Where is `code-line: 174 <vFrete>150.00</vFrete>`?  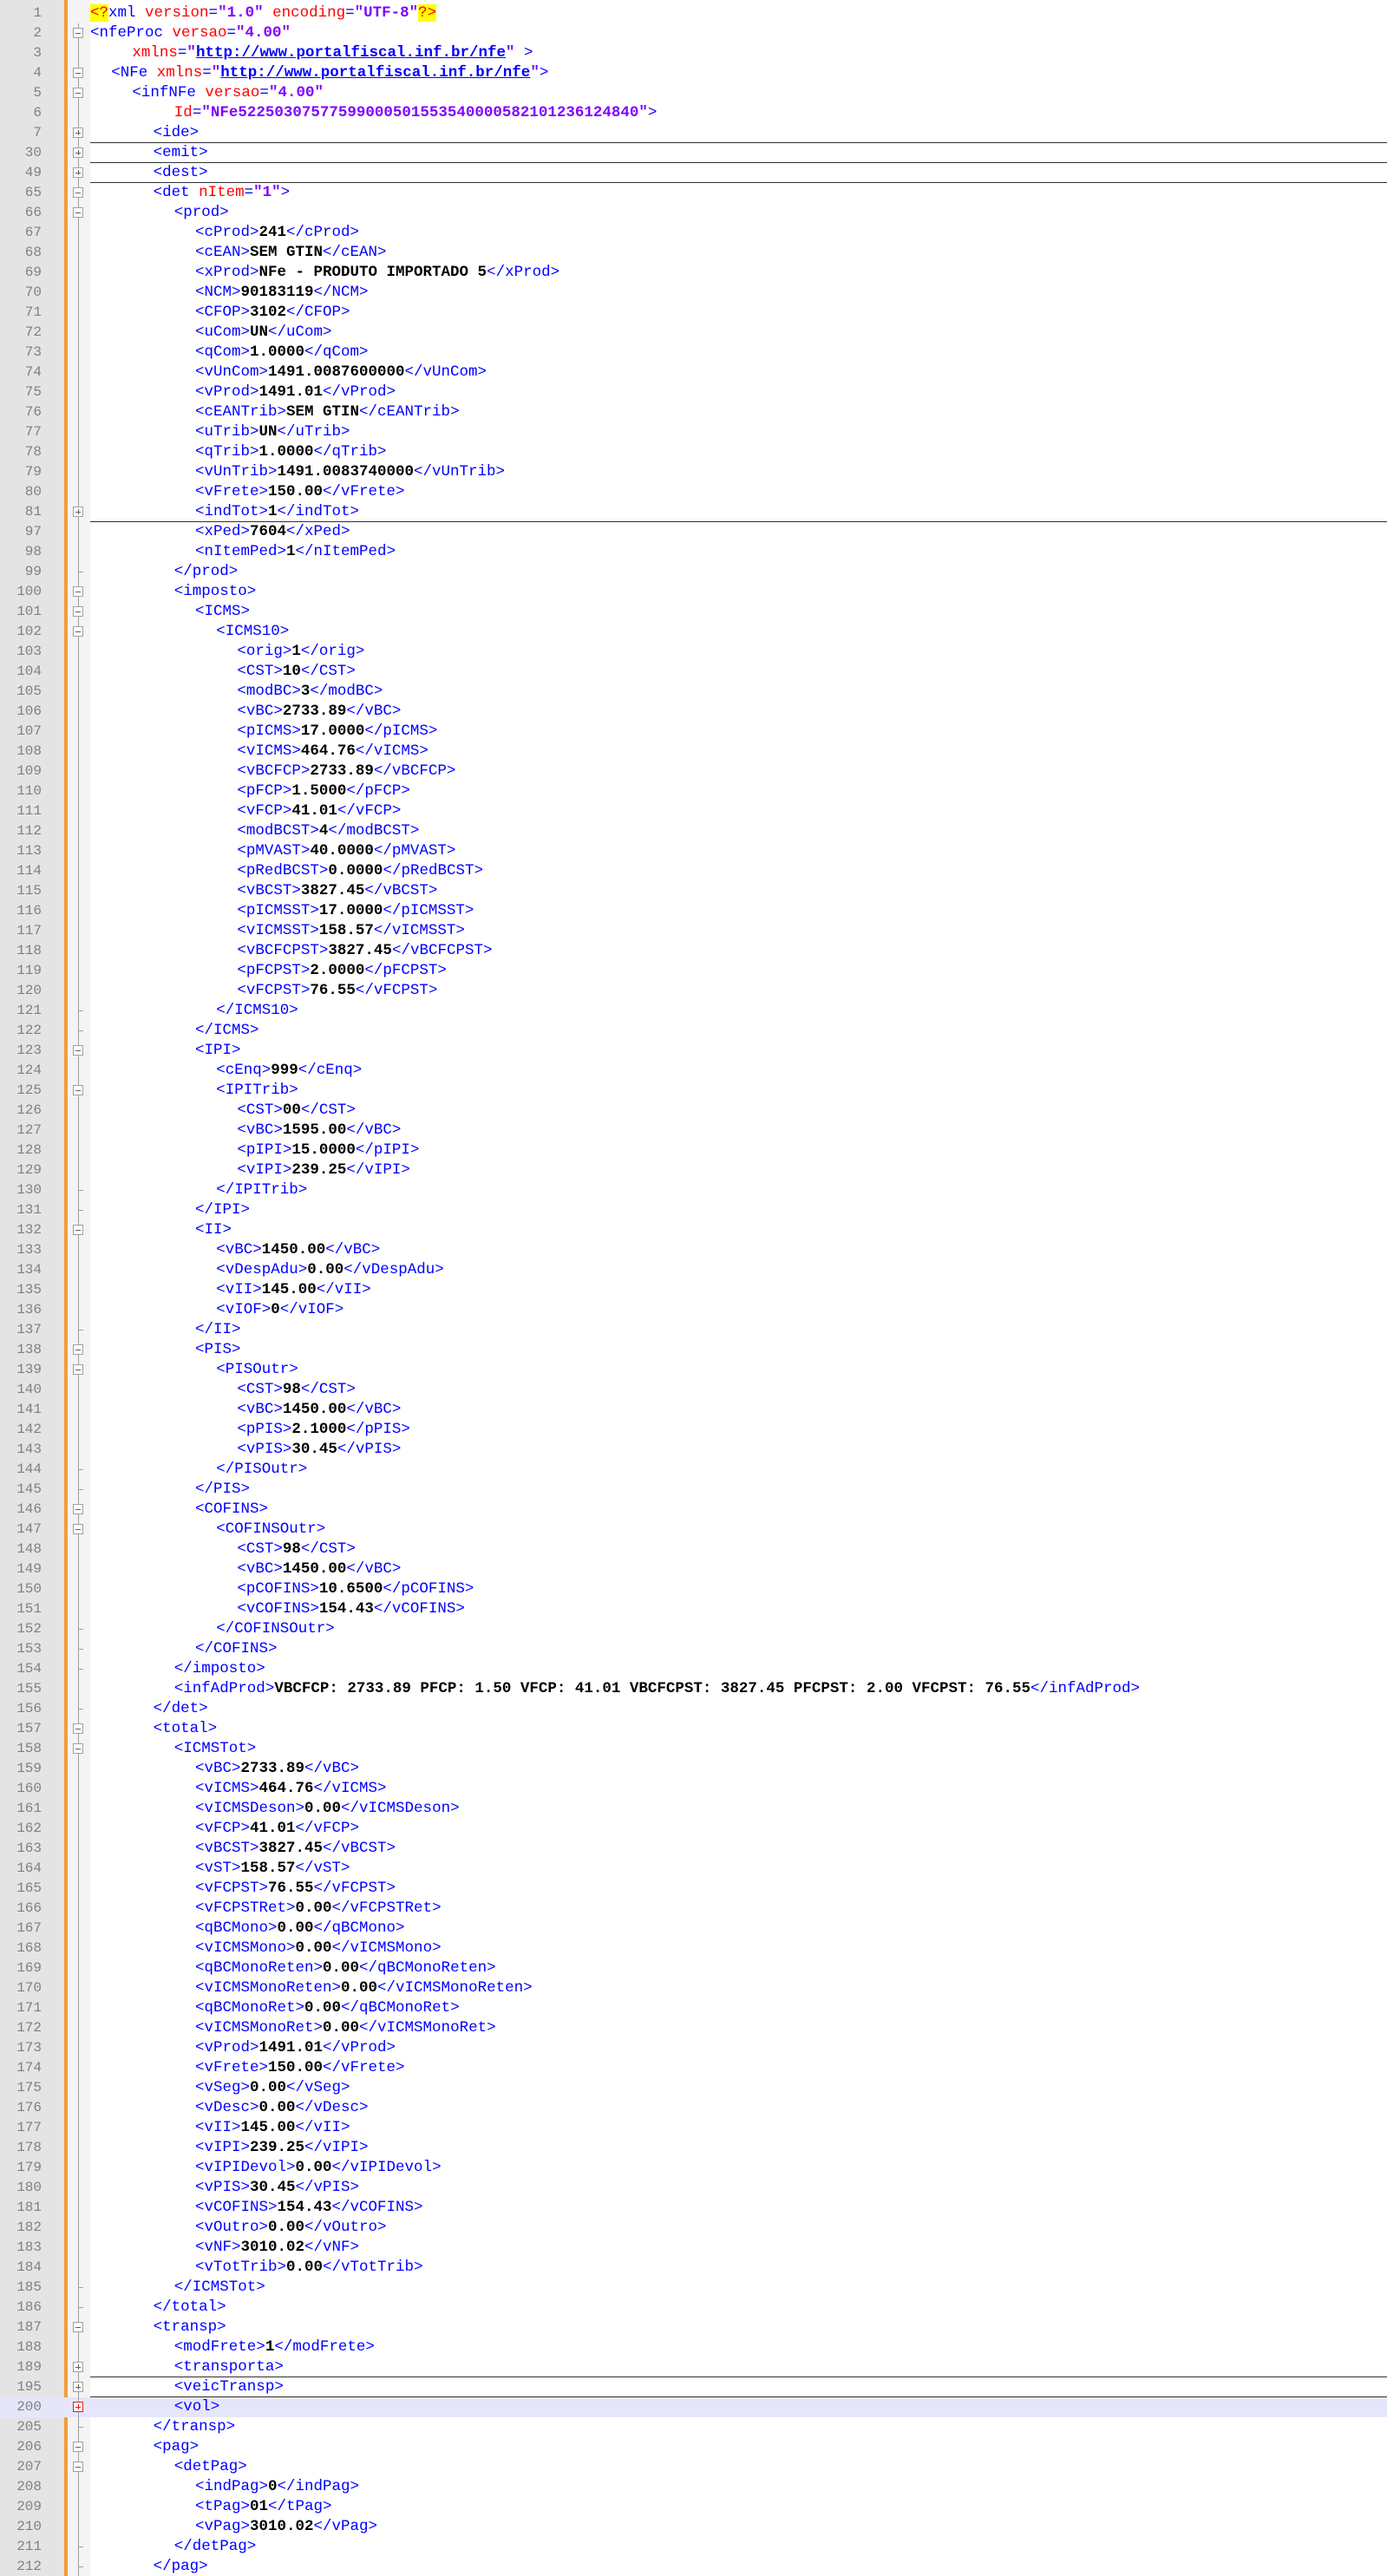
code-line: 174 <vFrete>150.00</vFrete> is located at coordinates (693, 2068).